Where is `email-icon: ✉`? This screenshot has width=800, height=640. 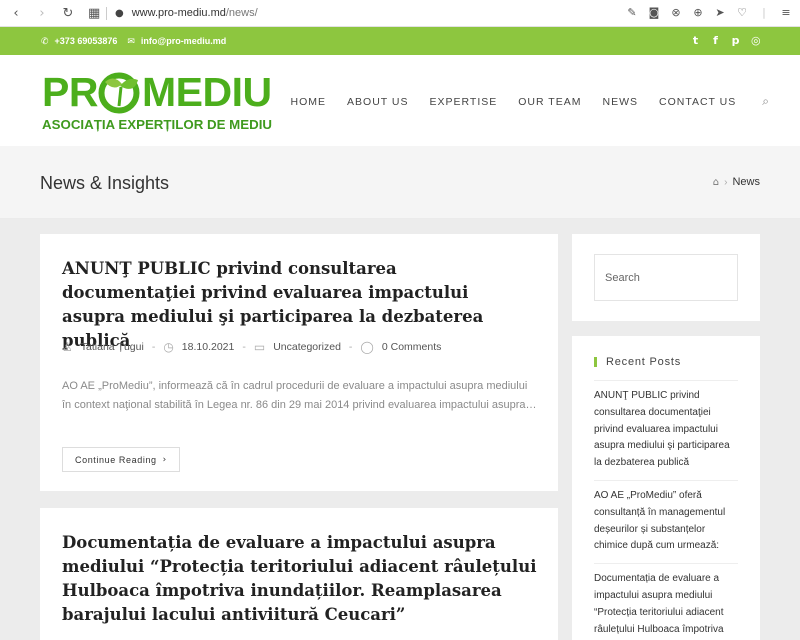
email-icon: ✉ is located at coordinates (131, 42).